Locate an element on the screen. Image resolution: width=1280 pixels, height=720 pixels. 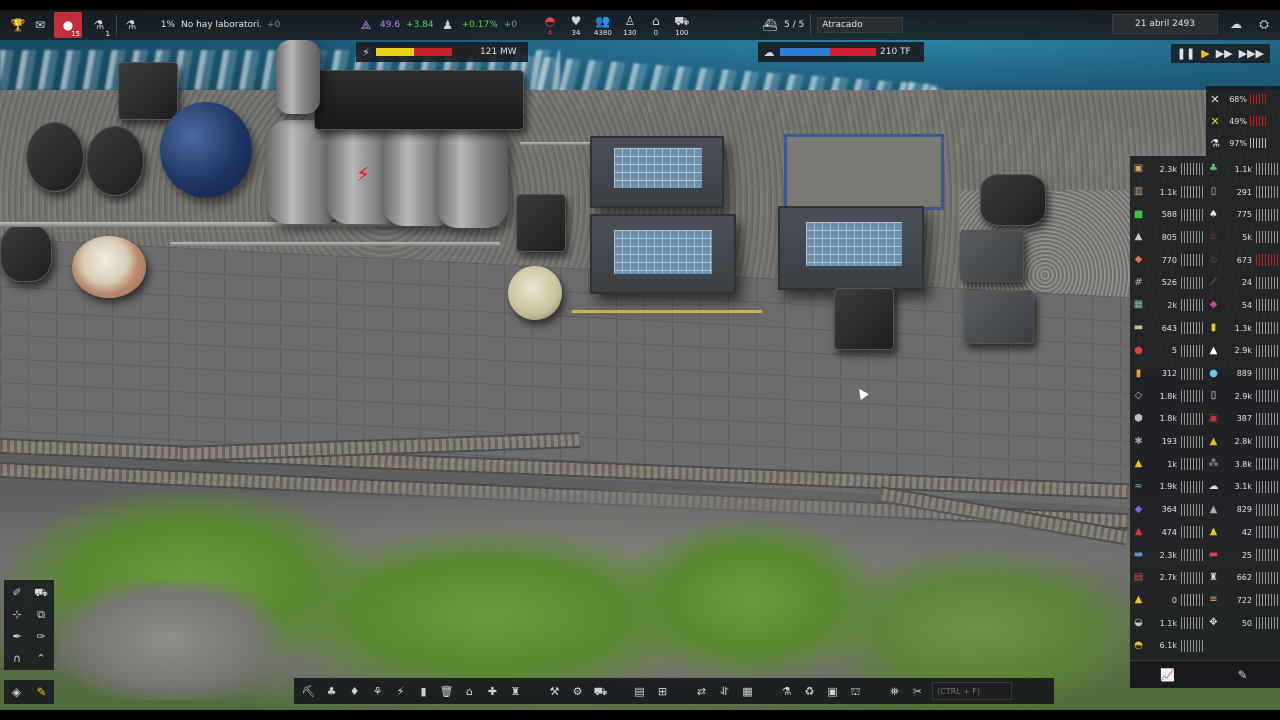
resource-row: ⬢ 1.8k is located at coordinates (1167, 419).